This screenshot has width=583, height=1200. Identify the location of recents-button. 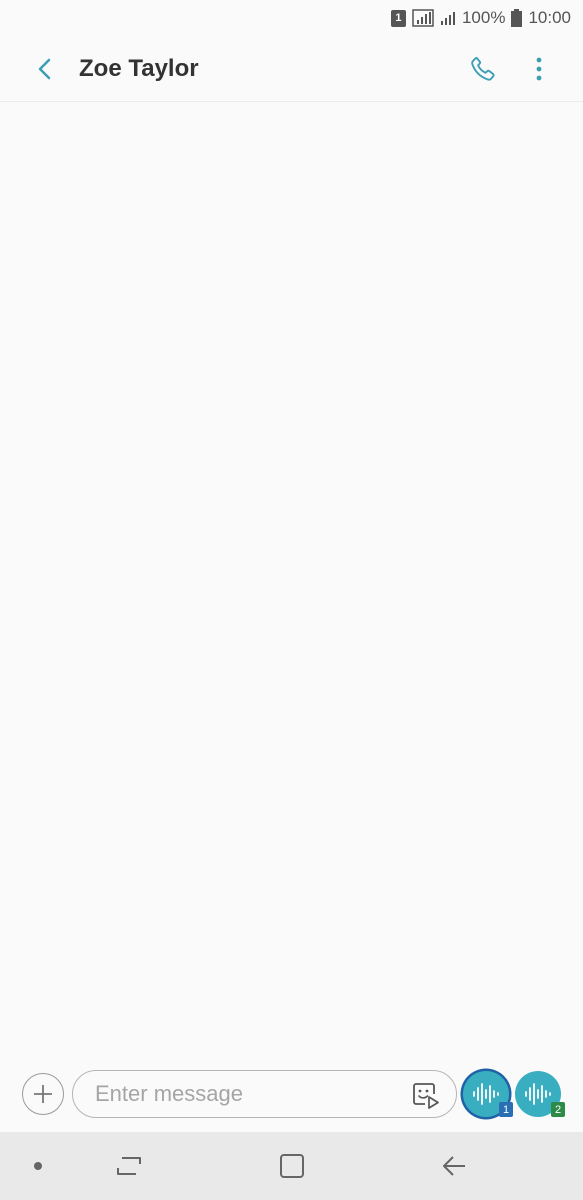
(129, 1166).